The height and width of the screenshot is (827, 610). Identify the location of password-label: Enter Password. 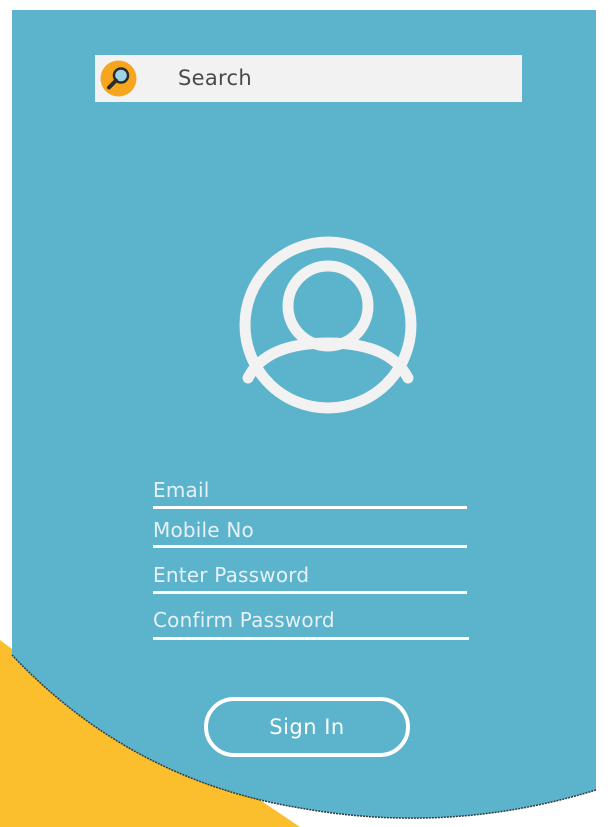
(231, 575).